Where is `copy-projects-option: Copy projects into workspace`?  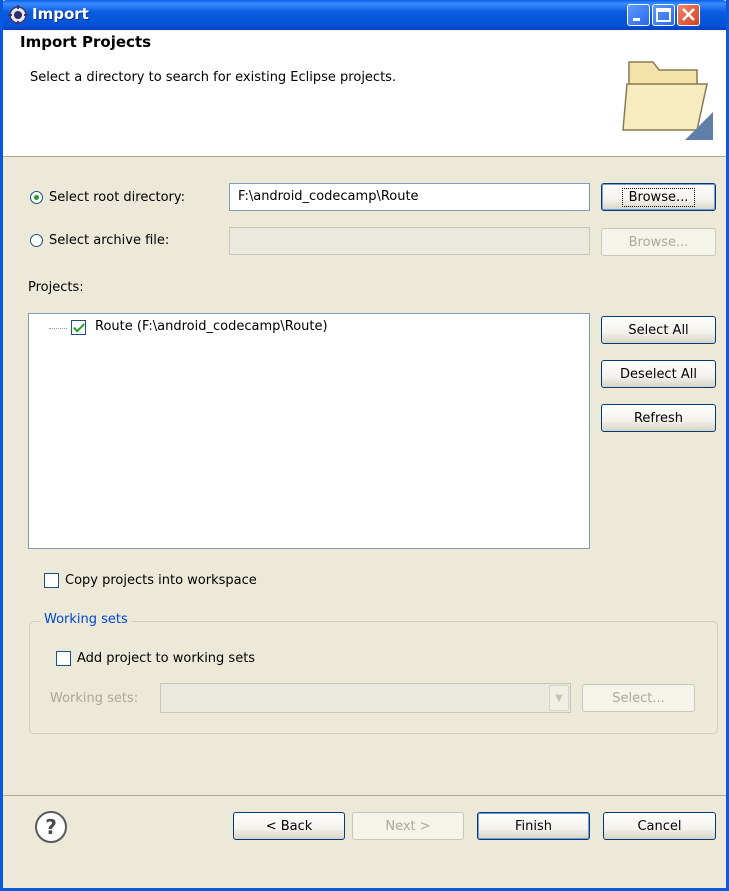 copy-projects-option: Copy projects into workspace is located at coordinates (147, 580).